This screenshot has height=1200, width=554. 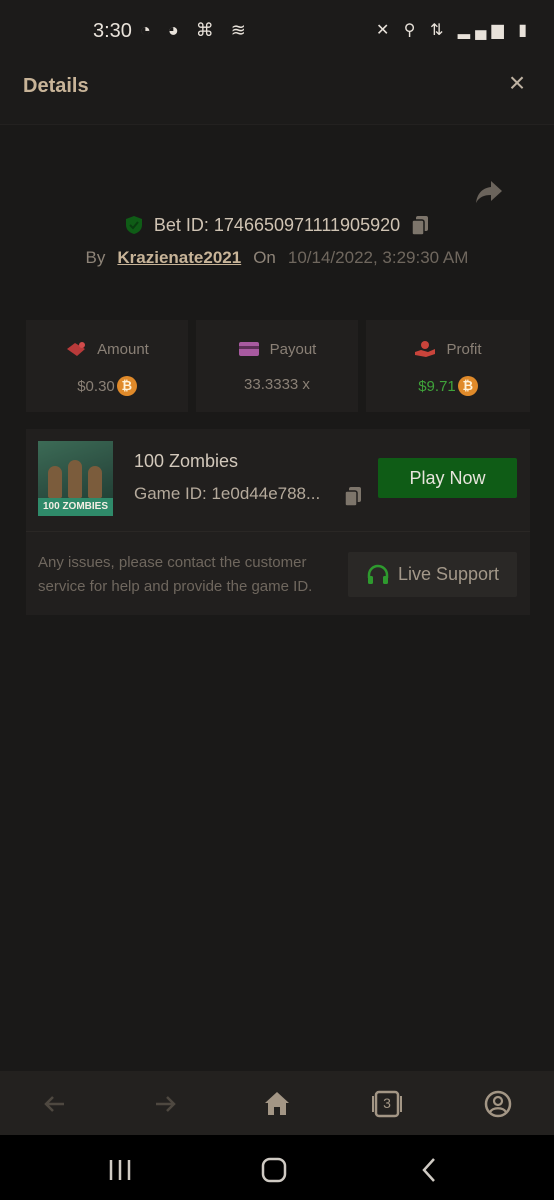 What do you see at coordinates (448, 574) in the screenshot?
I see `live-support-label: Live Support` at bounding box center [448, 574].